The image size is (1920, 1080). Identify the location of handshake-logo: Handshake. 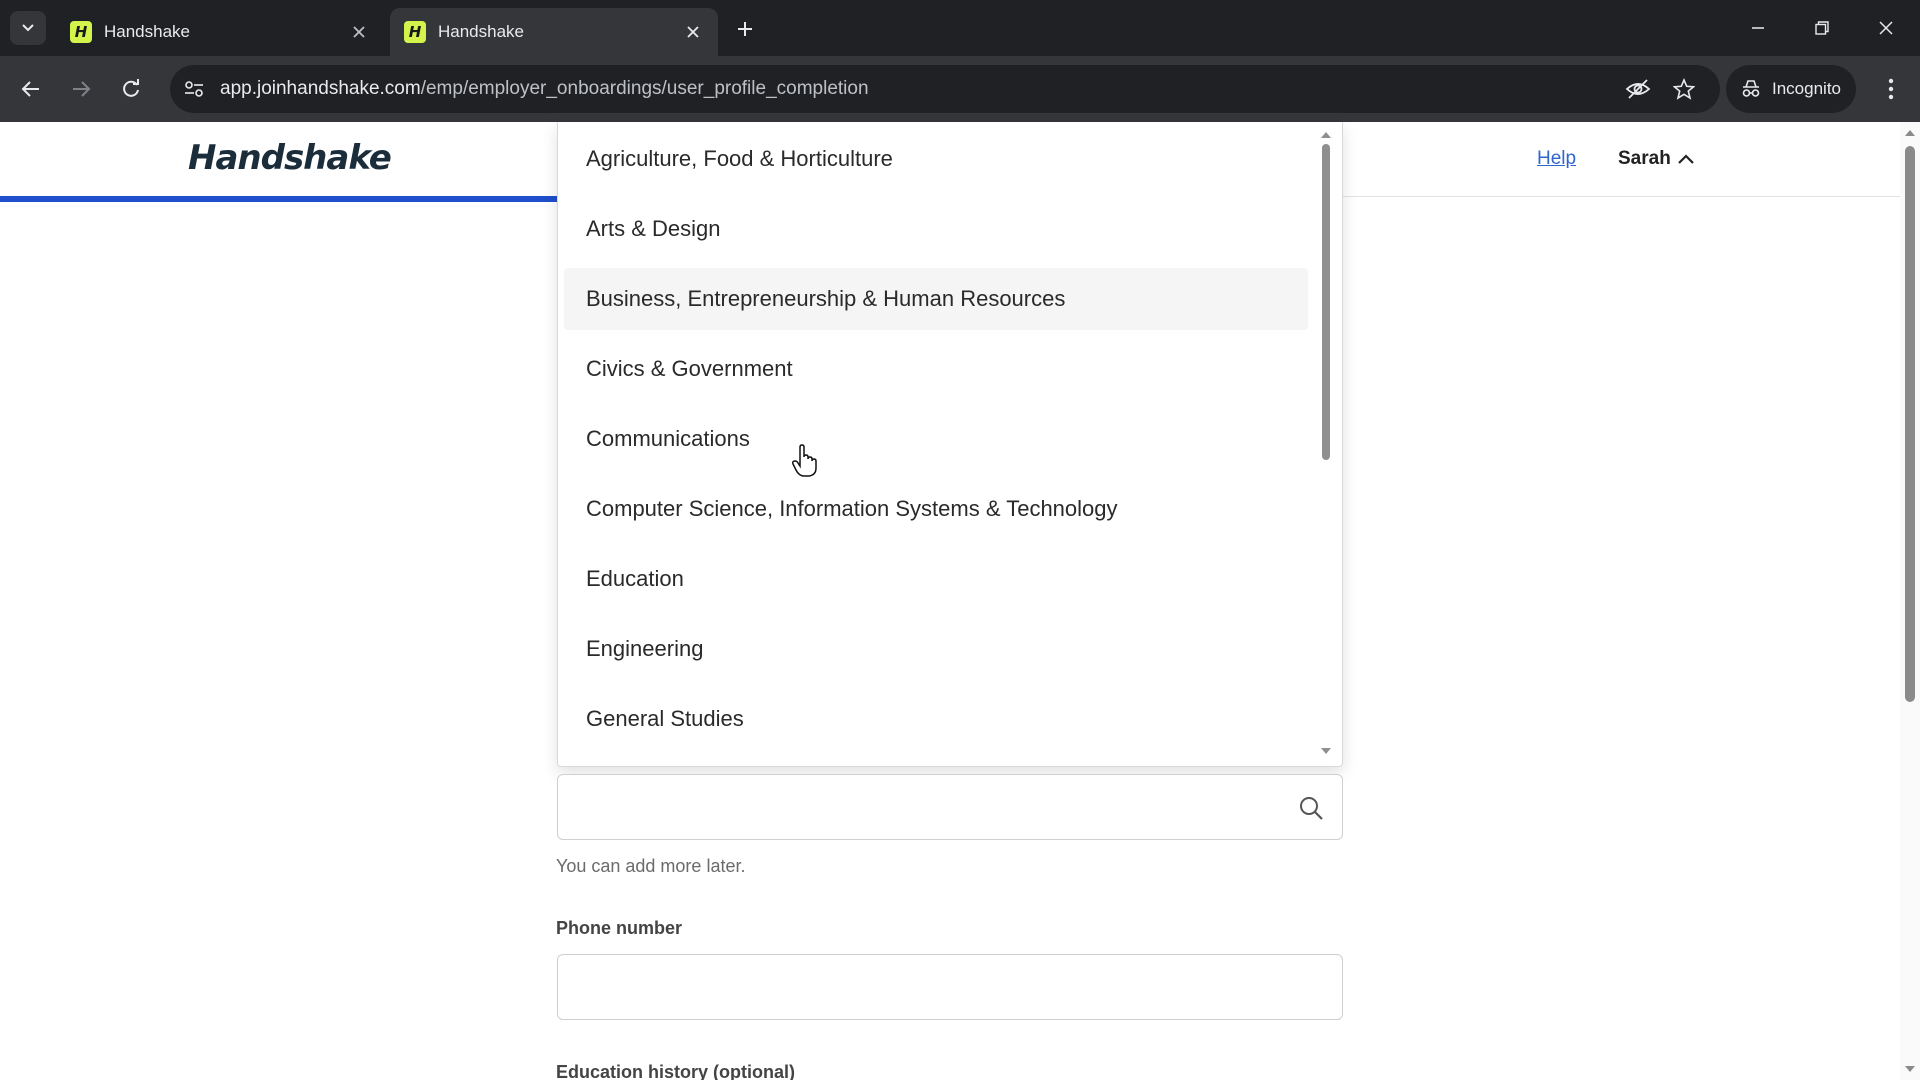
(290, 158).